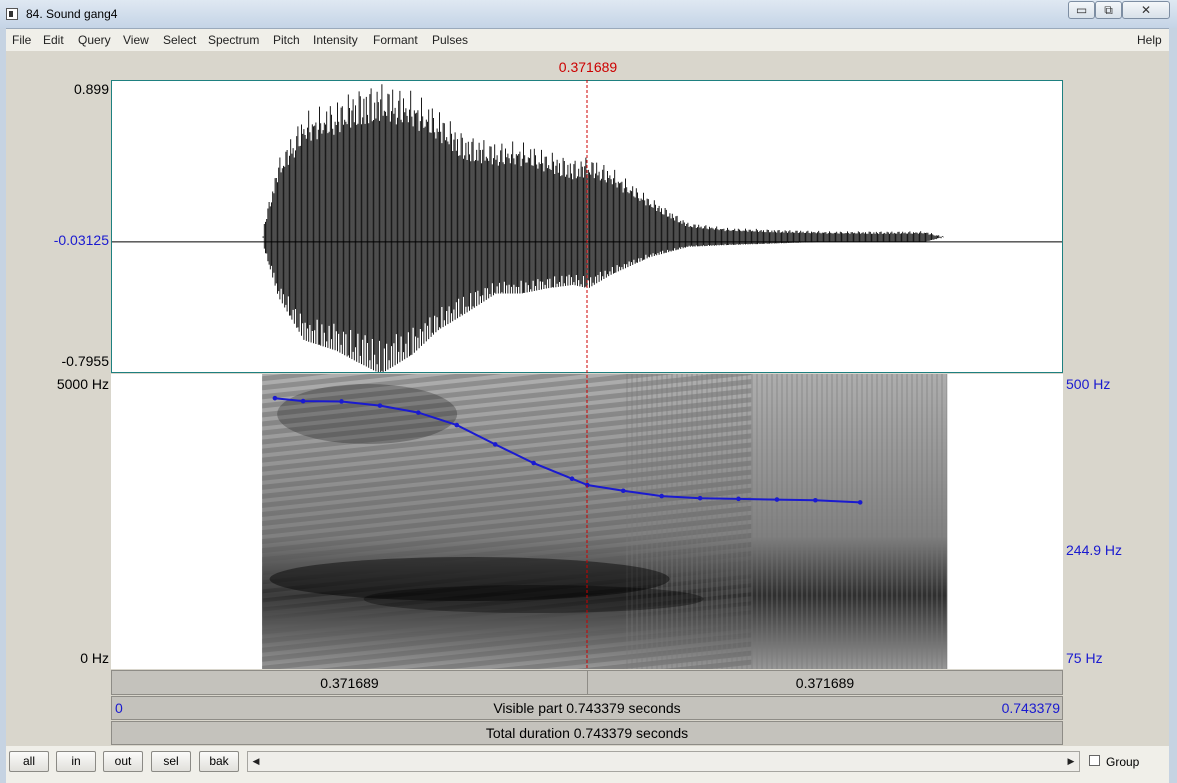 The height and width of the screenshot is (783, 1177). I want to click on menu-file: File, so click(21, 40).